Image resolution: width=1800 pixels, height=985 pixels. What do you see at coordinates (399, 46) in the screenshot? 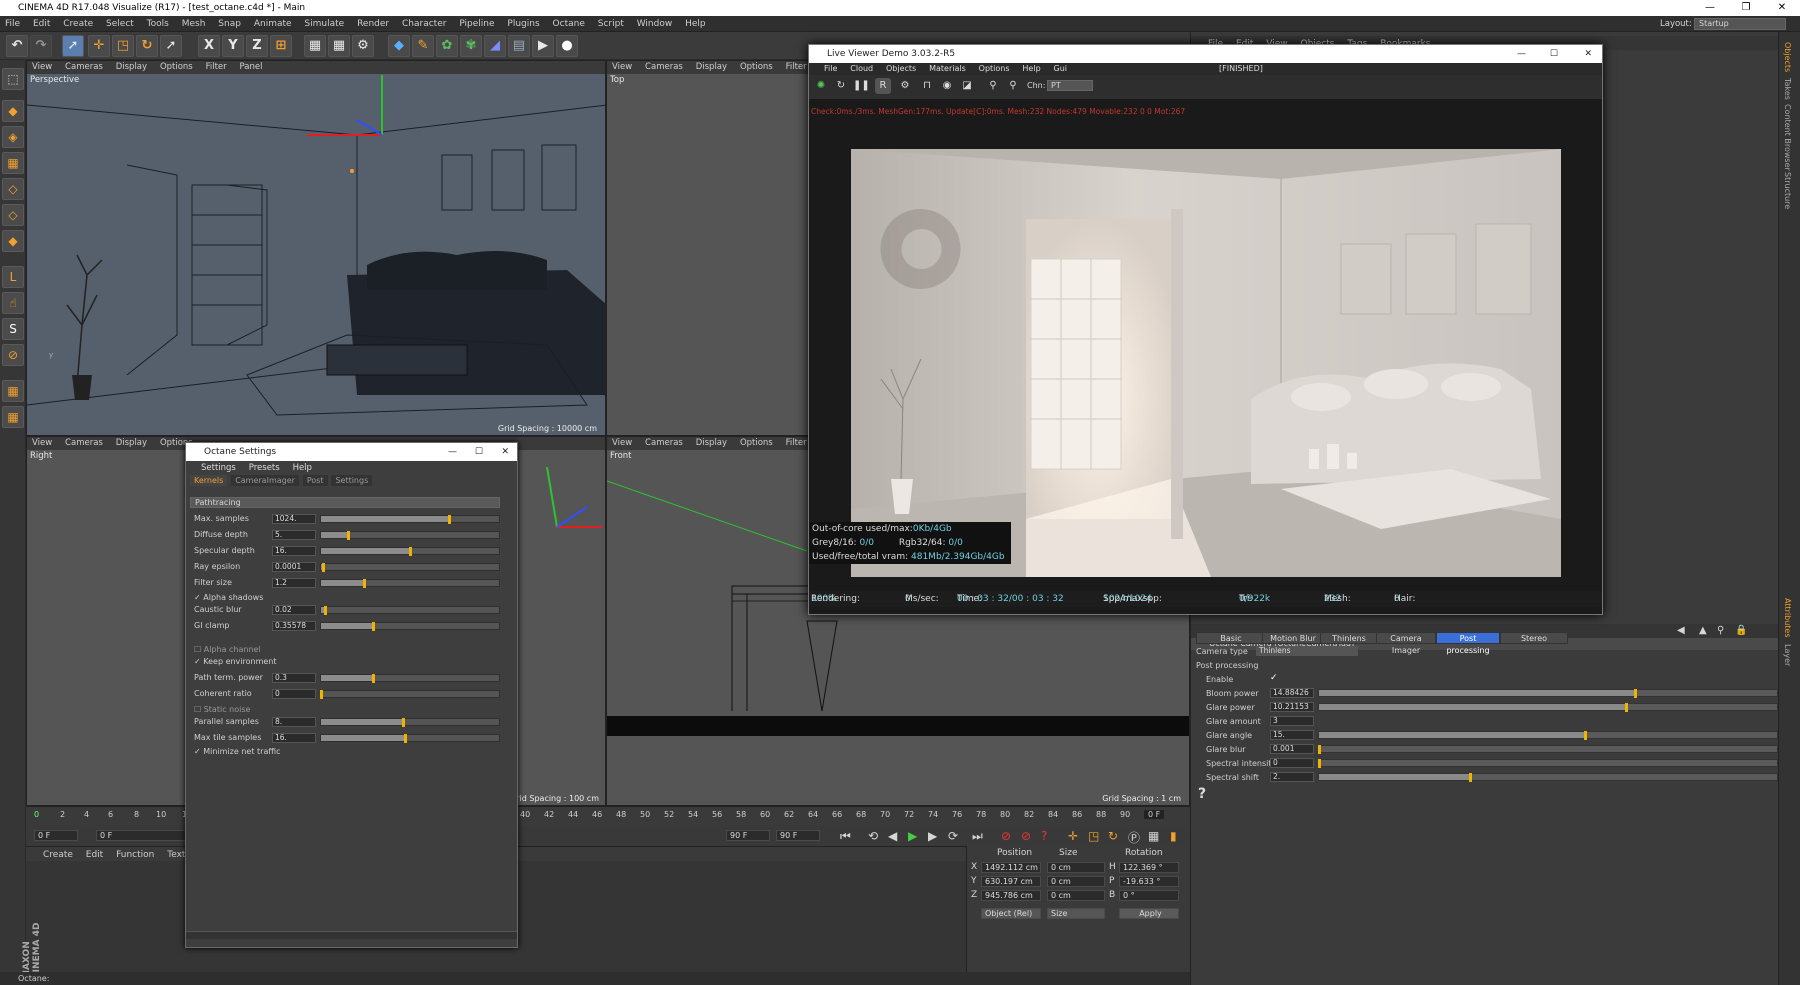
I see `cube-icon: ◆` at bounding box center [399, 46].